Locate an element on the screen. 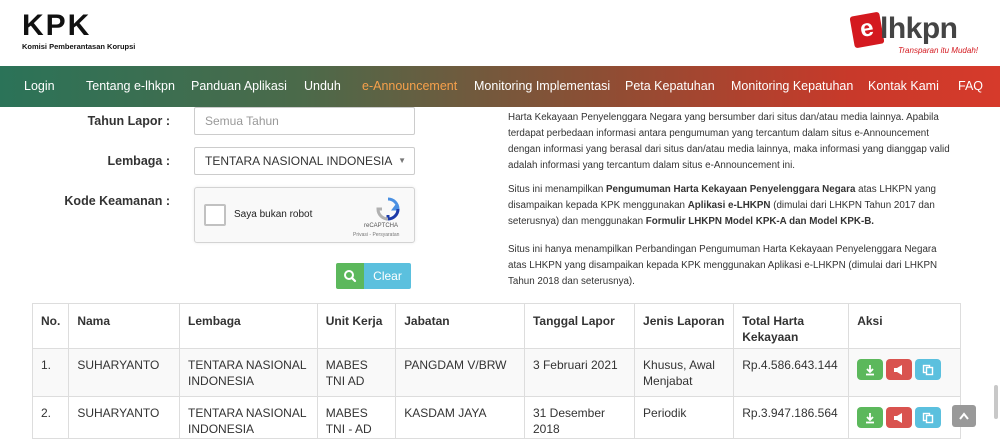 The width and height of the screenshot is (1000, 439). col-header-unit-kerja: Unit Kerja is located at coordinates (356, 326).